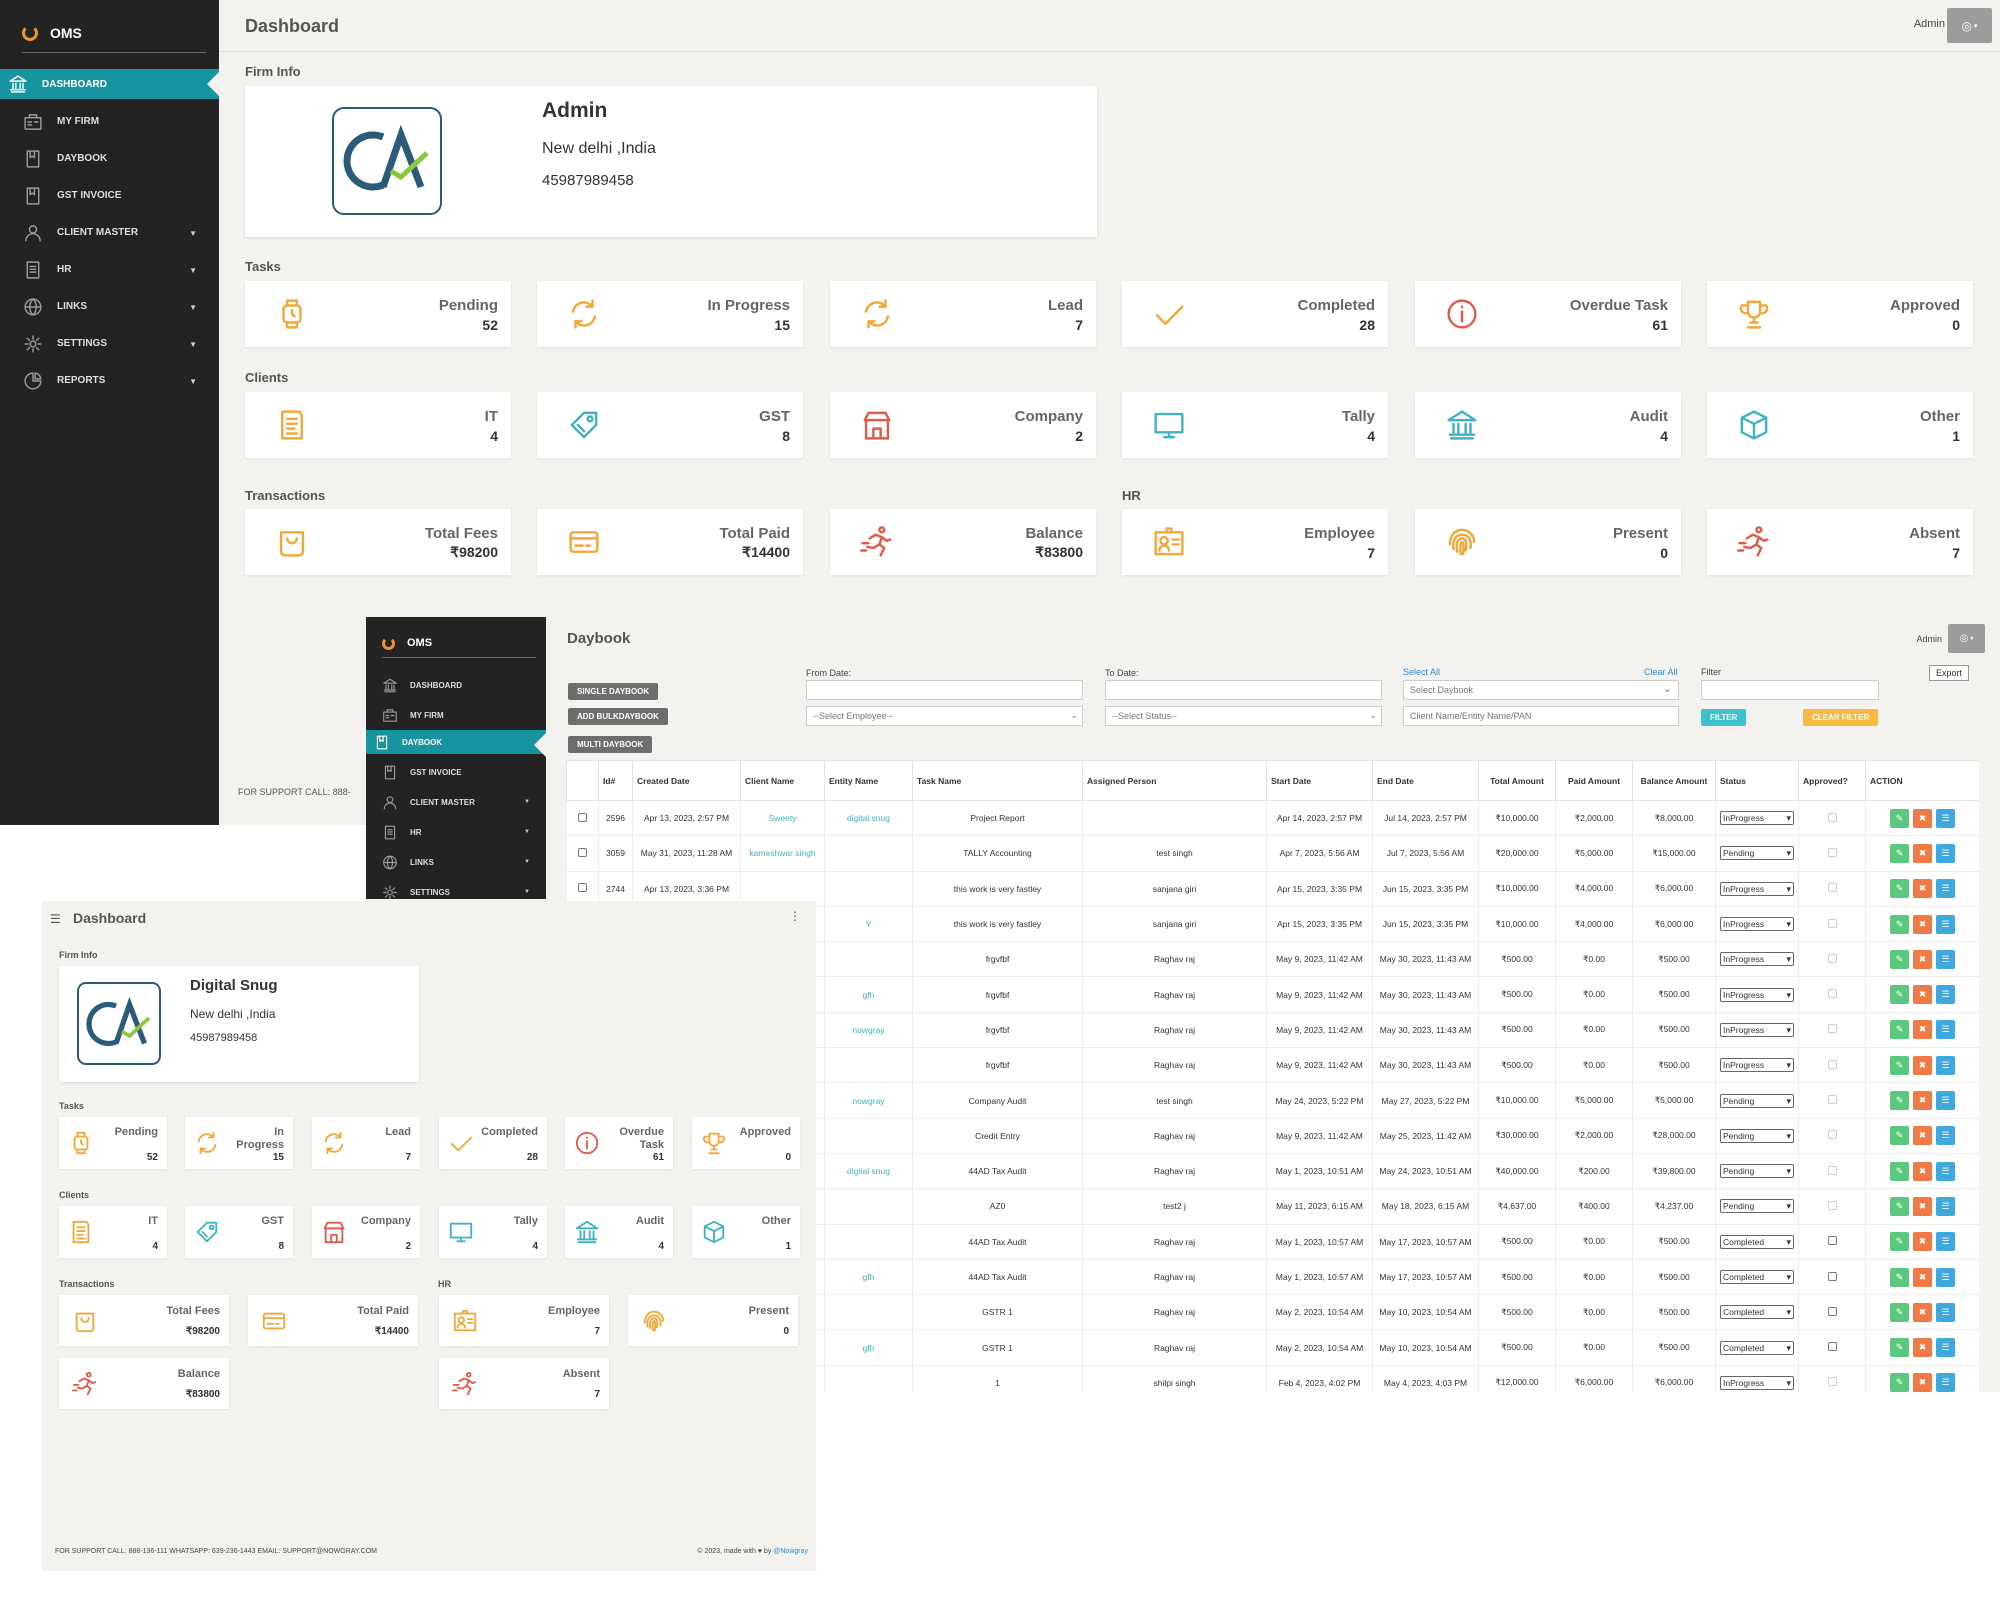  Describe the element at coordinates (1541, 690) in the screenshot. I see `daybook-select: Select Daybook ⌄` at that location.